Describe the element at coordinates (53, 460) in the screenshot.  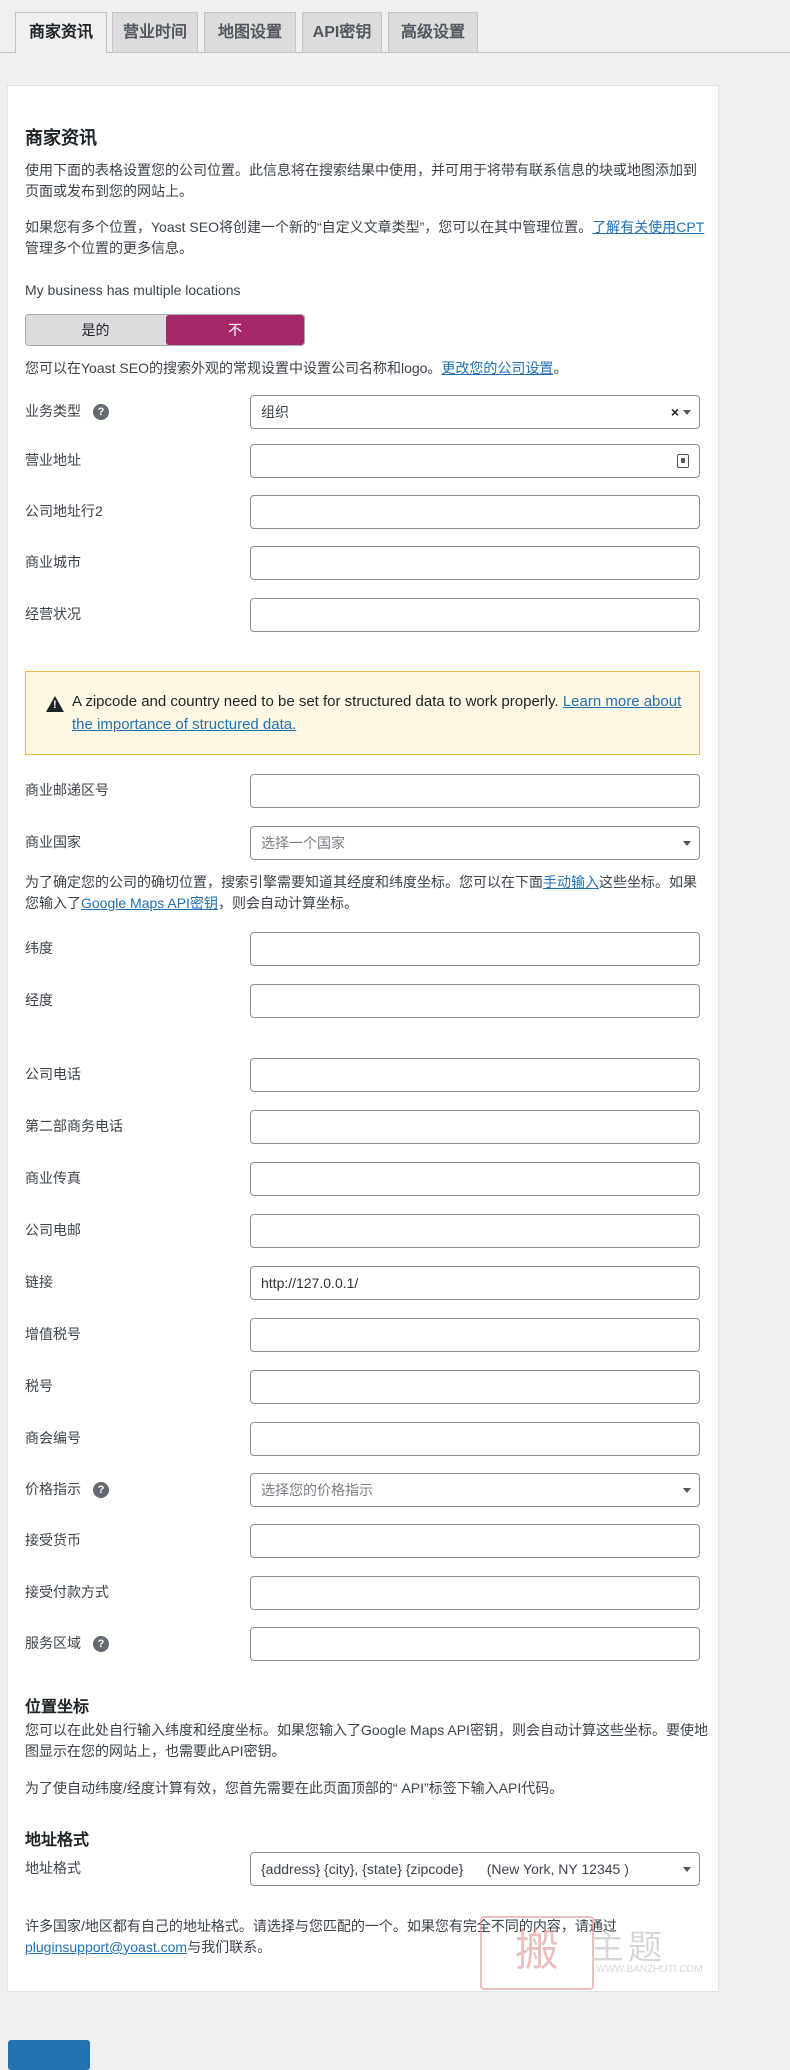
I see `address-label: 营业地址` at that location.